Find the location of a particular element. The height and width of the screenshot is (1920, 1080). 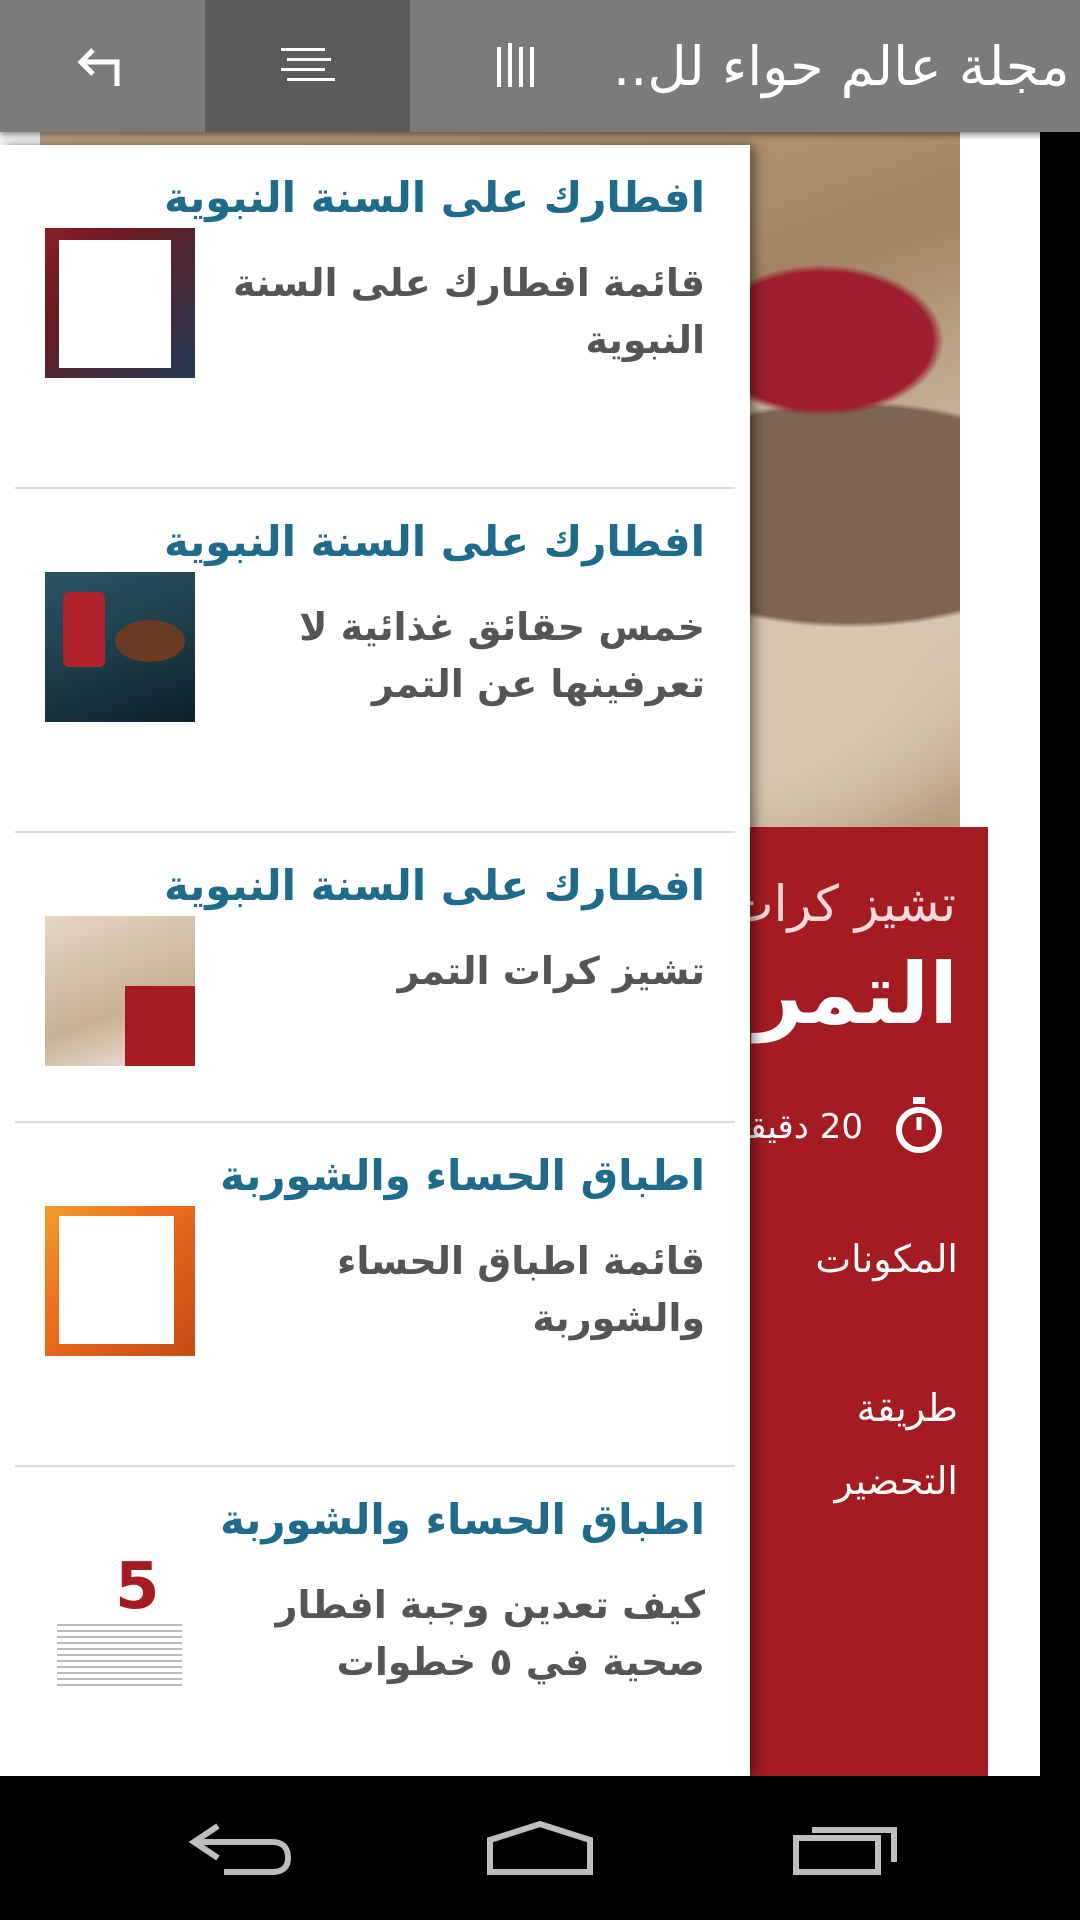

app-title: مجلة عالم حواء لل.. is located at coordinates (840, 66).